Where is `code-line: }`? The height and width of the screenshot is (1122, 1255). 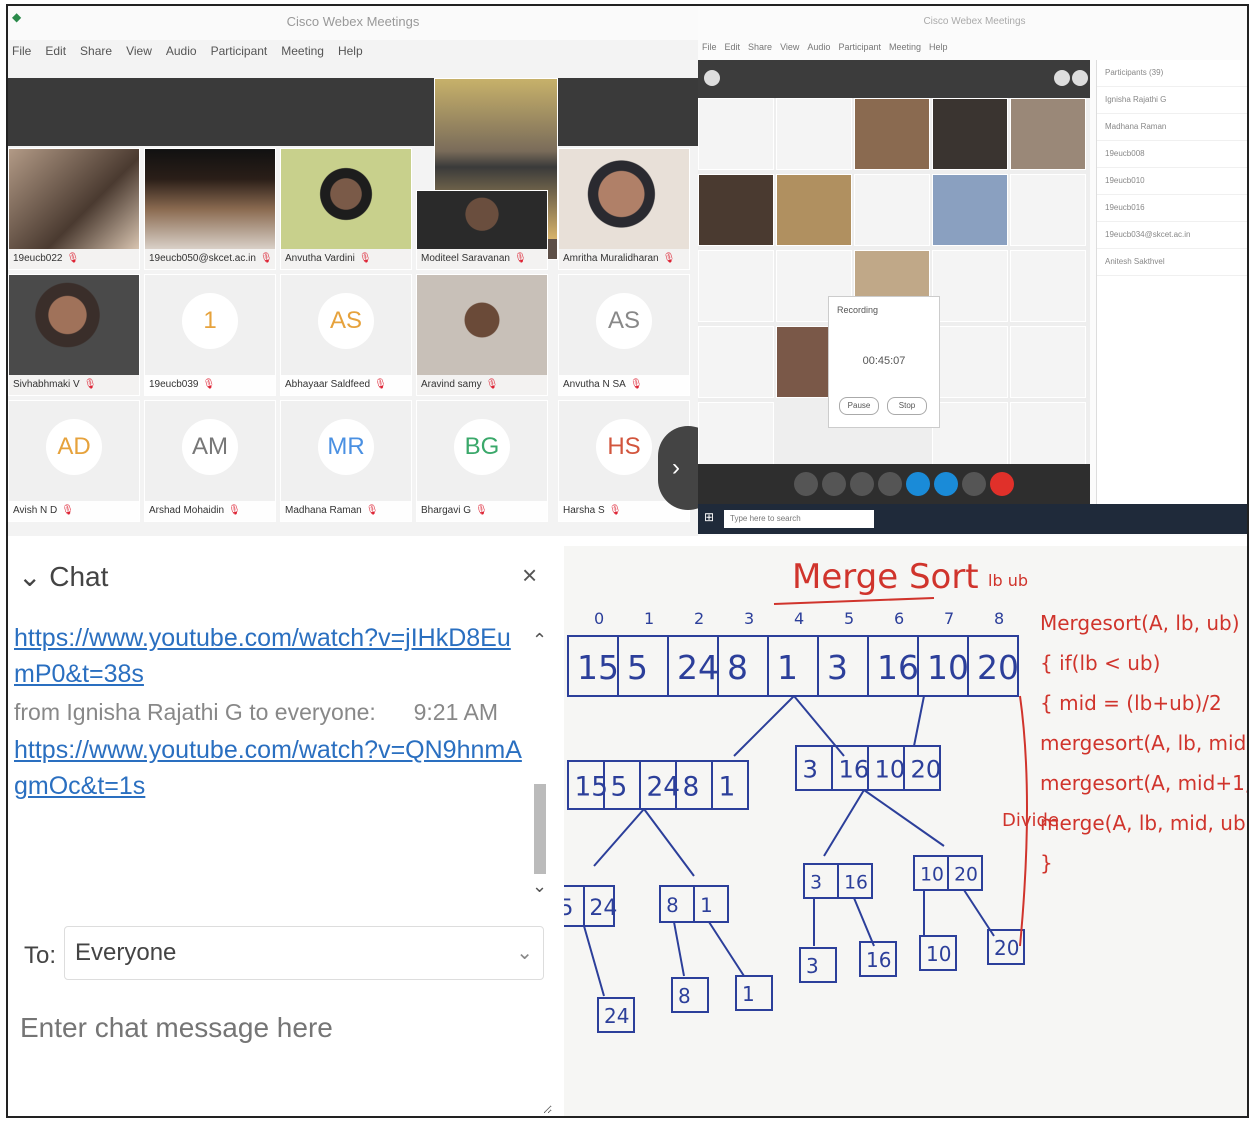 code-line: } is located at coordinates (1046, 863).